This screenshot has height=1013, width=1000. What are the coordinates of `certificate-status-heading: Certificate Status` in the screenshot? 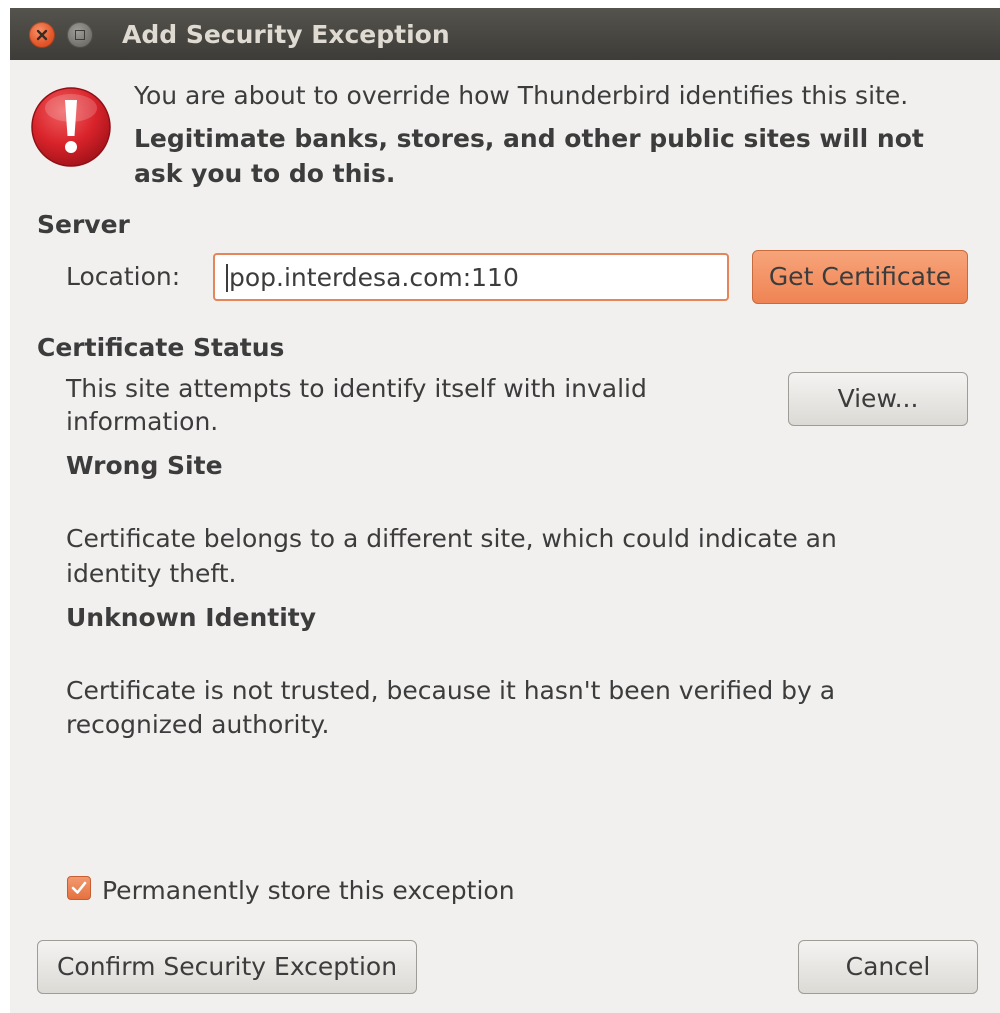 It's located at (161, 347).